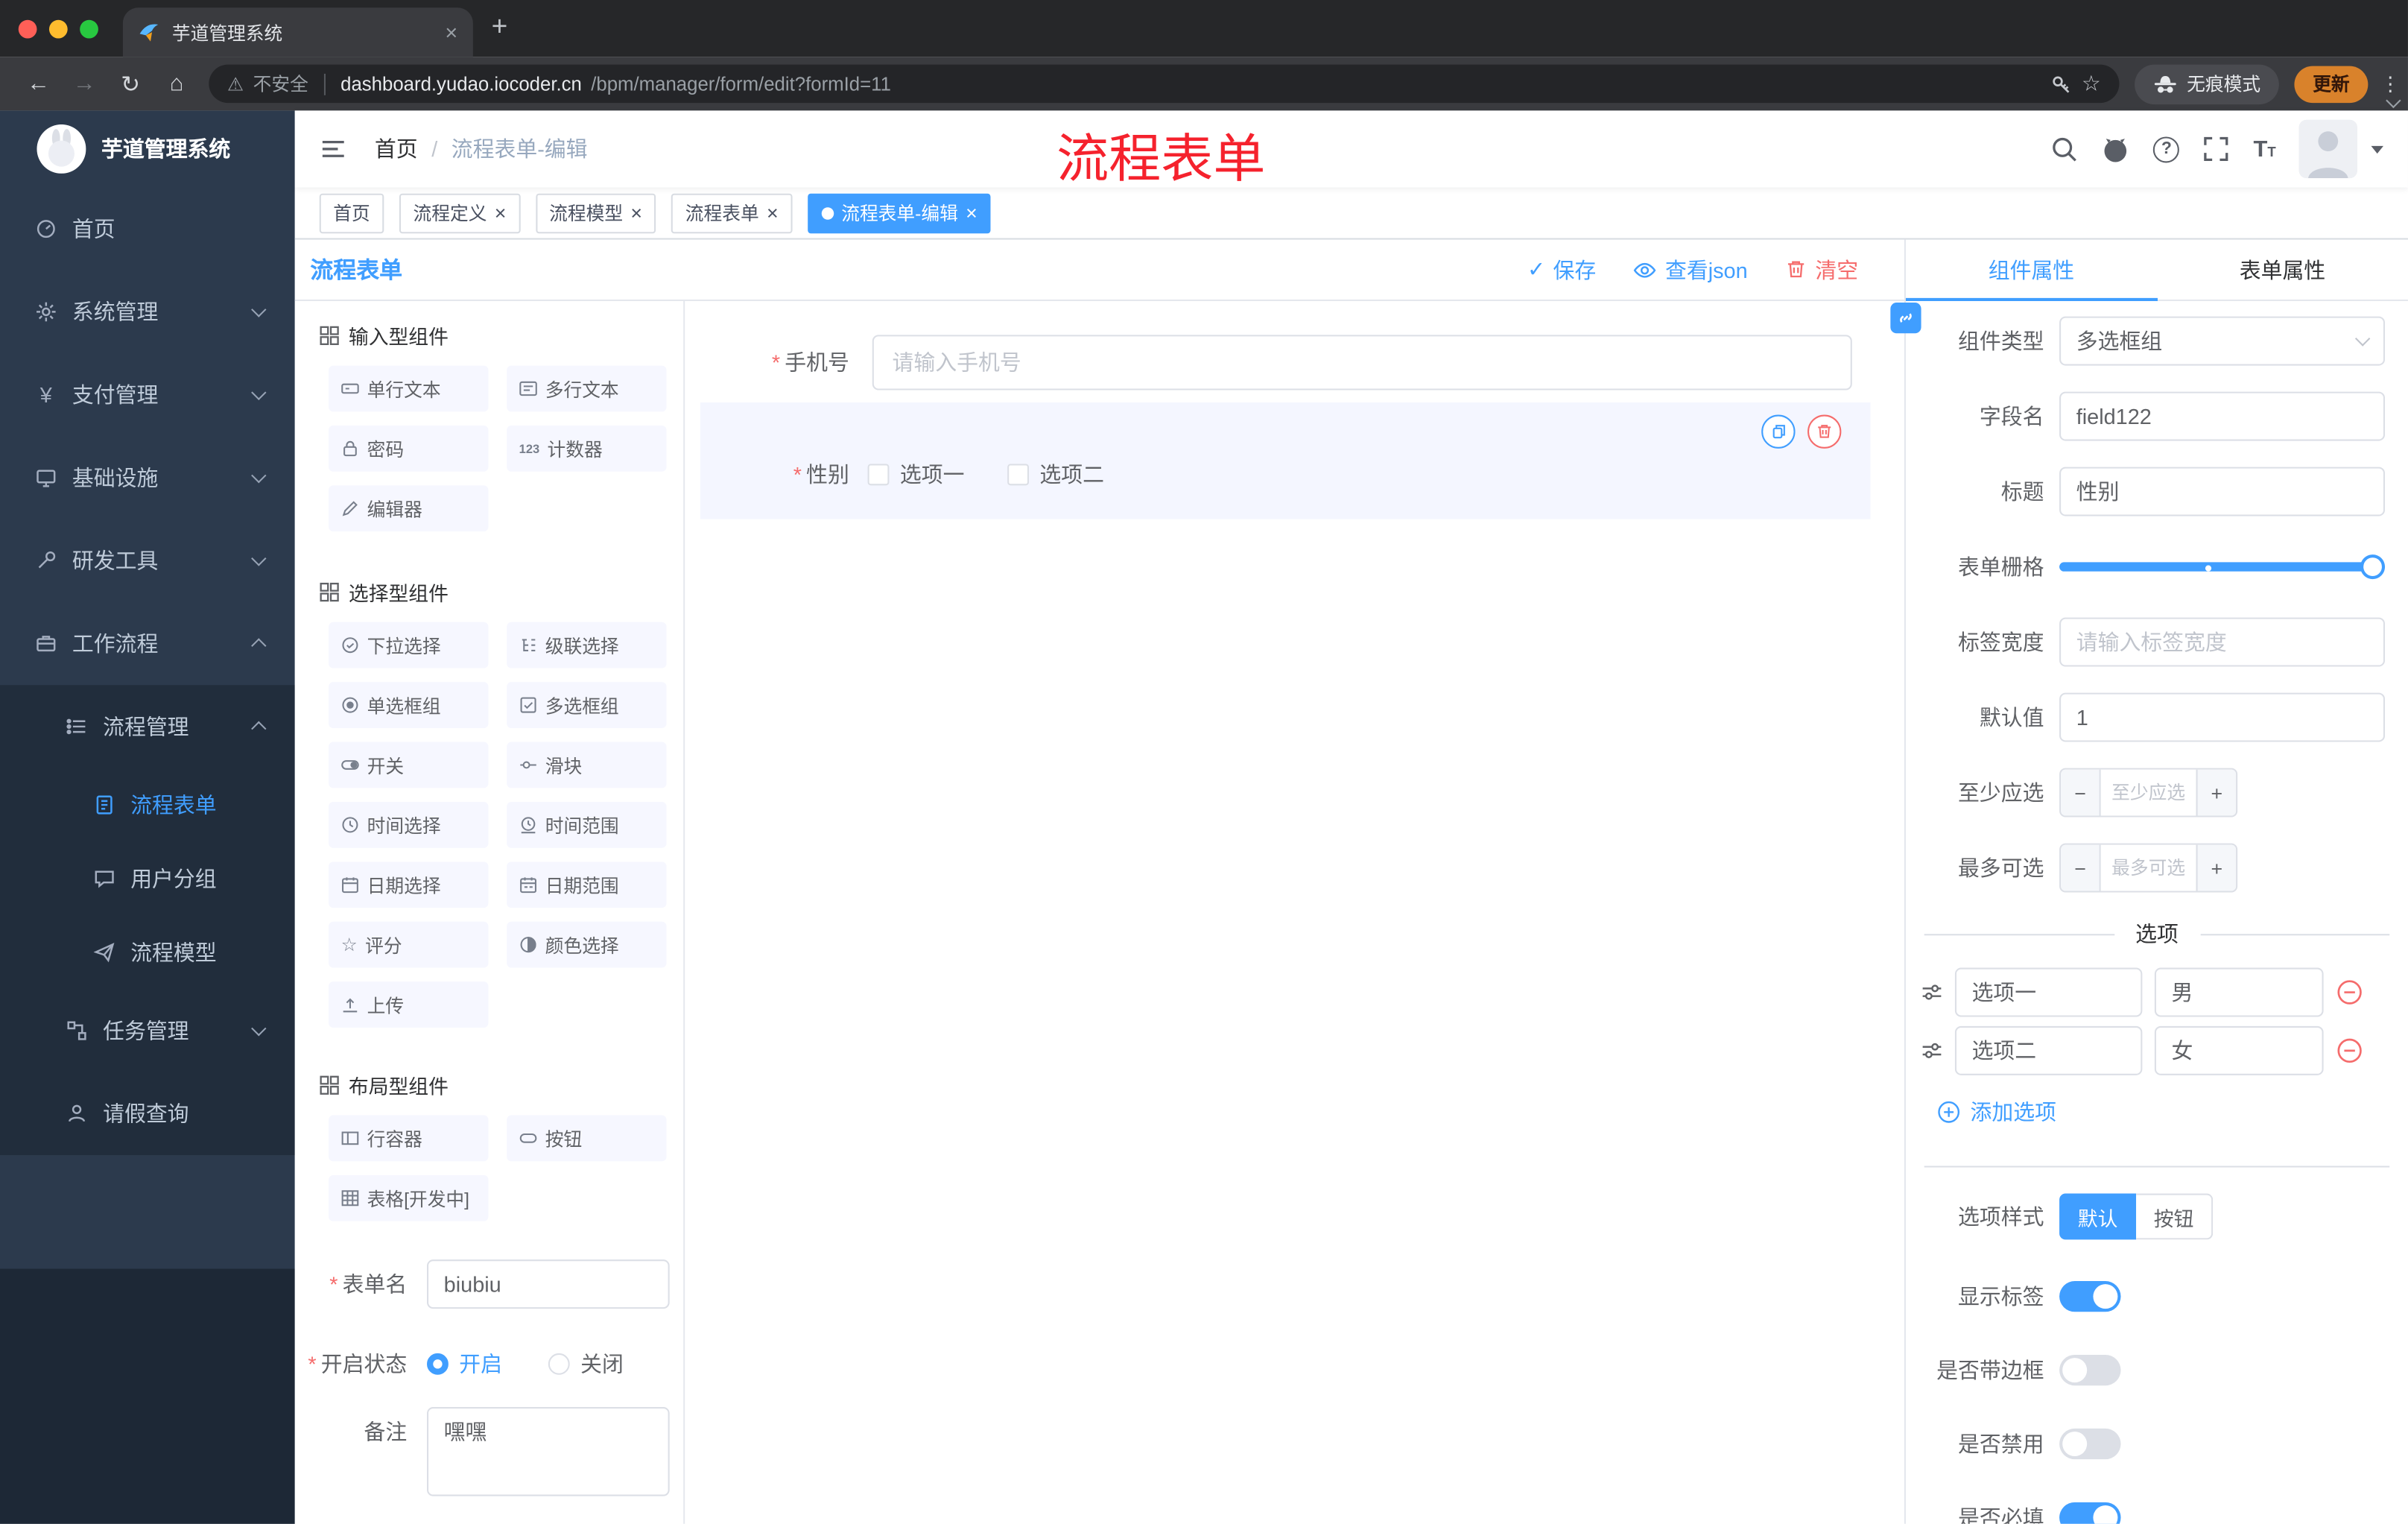 The image size is (2408, 1524). Describe the element at coordinates (409, 388) in the screenshot. I see `palette-item-single-line-text: 单行文本` at that location.